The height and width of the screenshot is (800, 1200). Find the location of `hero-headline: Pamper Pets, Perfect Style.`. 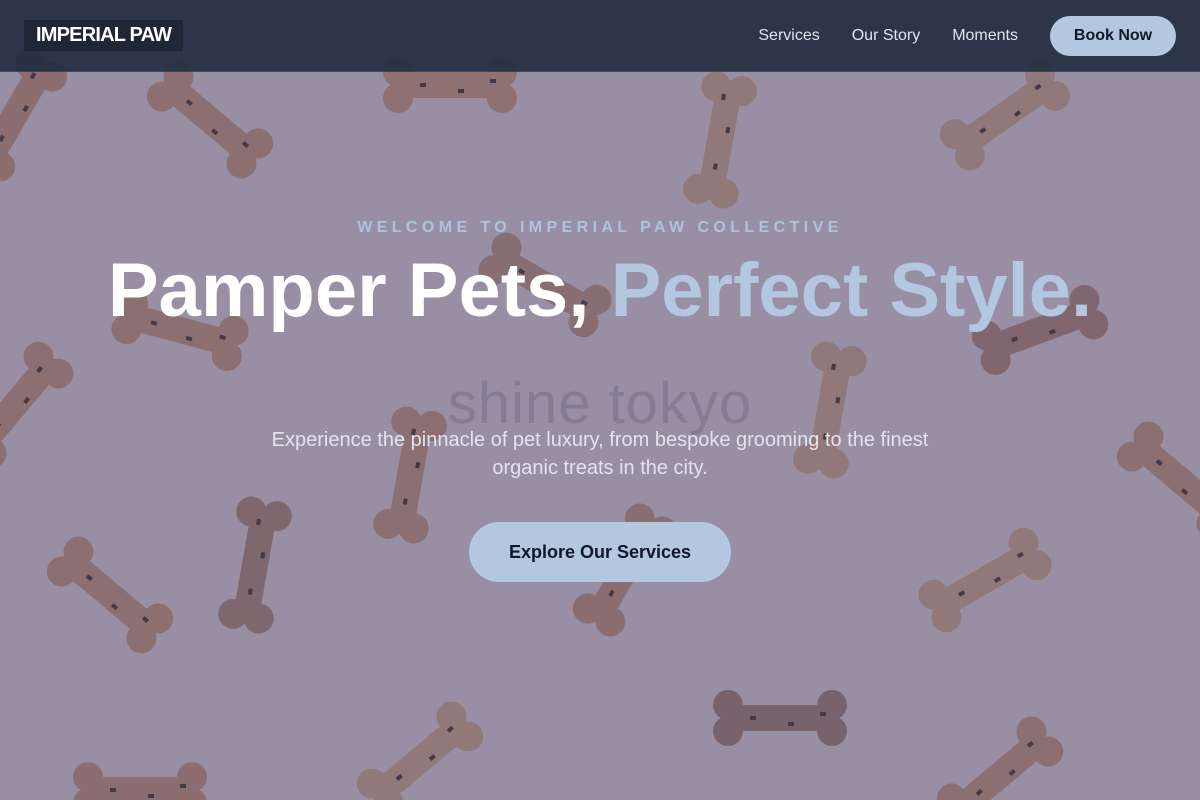

hero-headline: Pamper Pets, Perfect Style. is located at coordinates (600, 291).